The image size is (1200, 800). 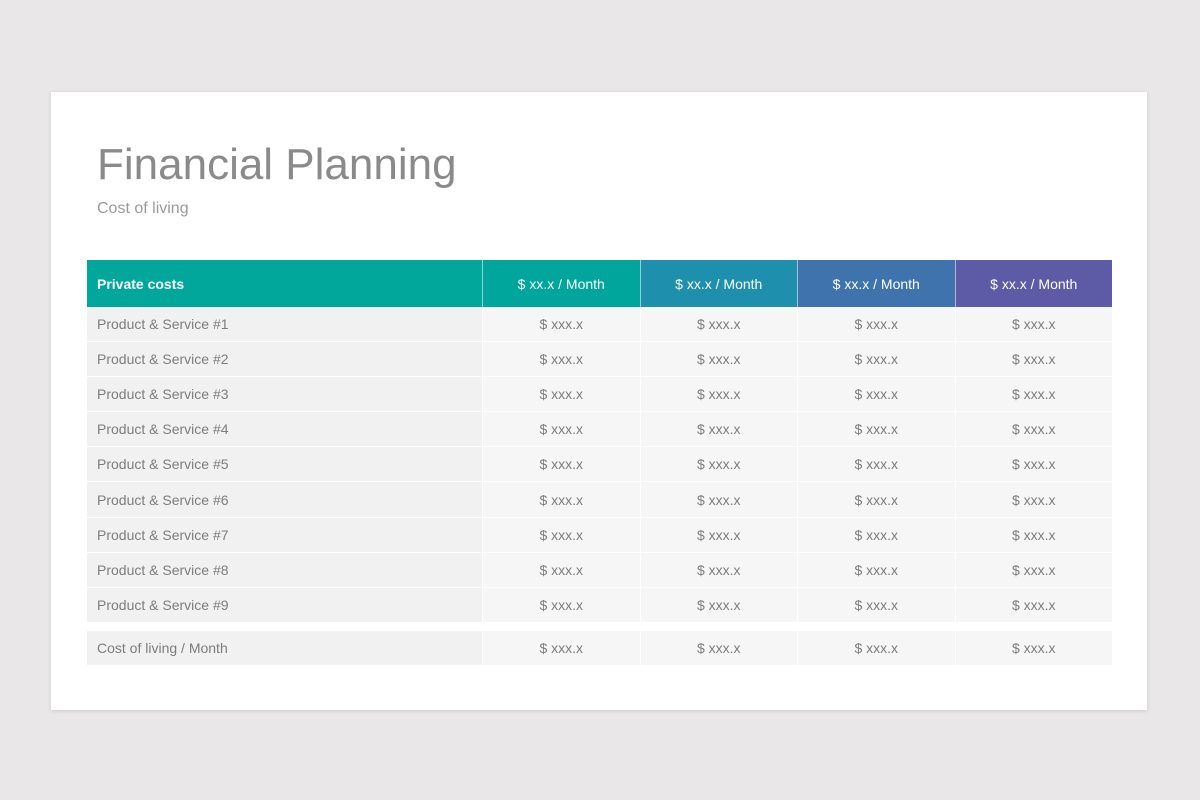 What do you see at coordinates (284, 534) in the screenshot?
I see `row-label: Product & Service #7` at bounding box center [284, 534].